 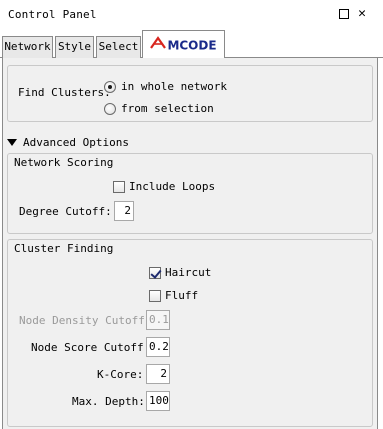 What do you see at coordinates (191, 15) in the screenshot?
I see `title-bar: Control Panel ✕` at bounding box center [191, 15].